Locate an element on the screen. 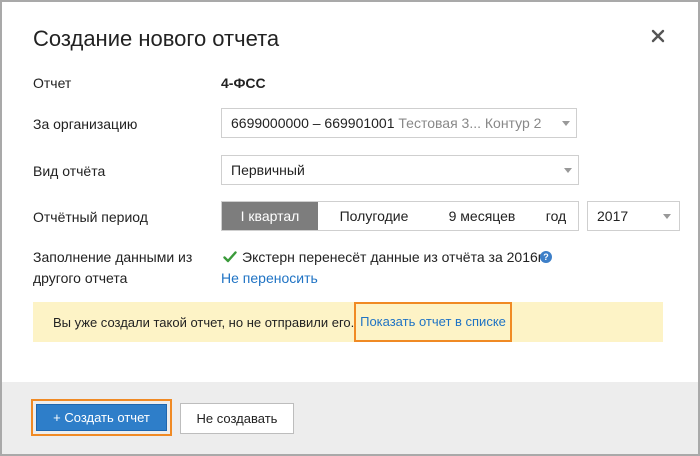 This screenshot has height=456, width=700. question-icon: ? is located at coordinates (546, 257).